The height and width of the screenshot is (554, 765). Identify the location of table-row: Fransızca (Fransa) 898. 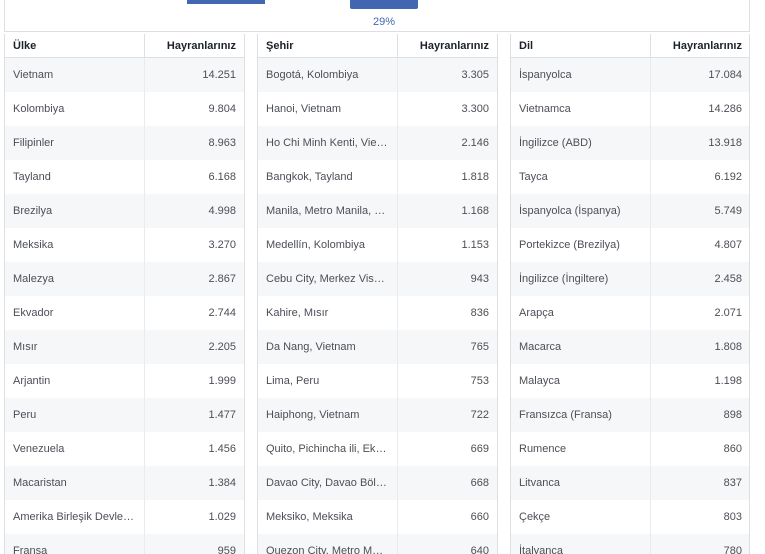
(630, 415).